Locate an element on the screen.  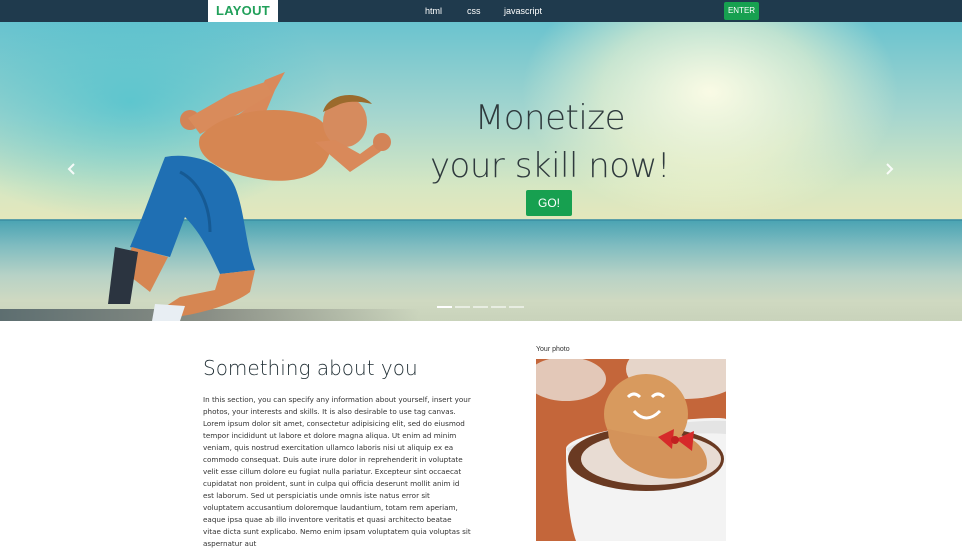
nav-link-html: html is located at coordinates (433, 11).